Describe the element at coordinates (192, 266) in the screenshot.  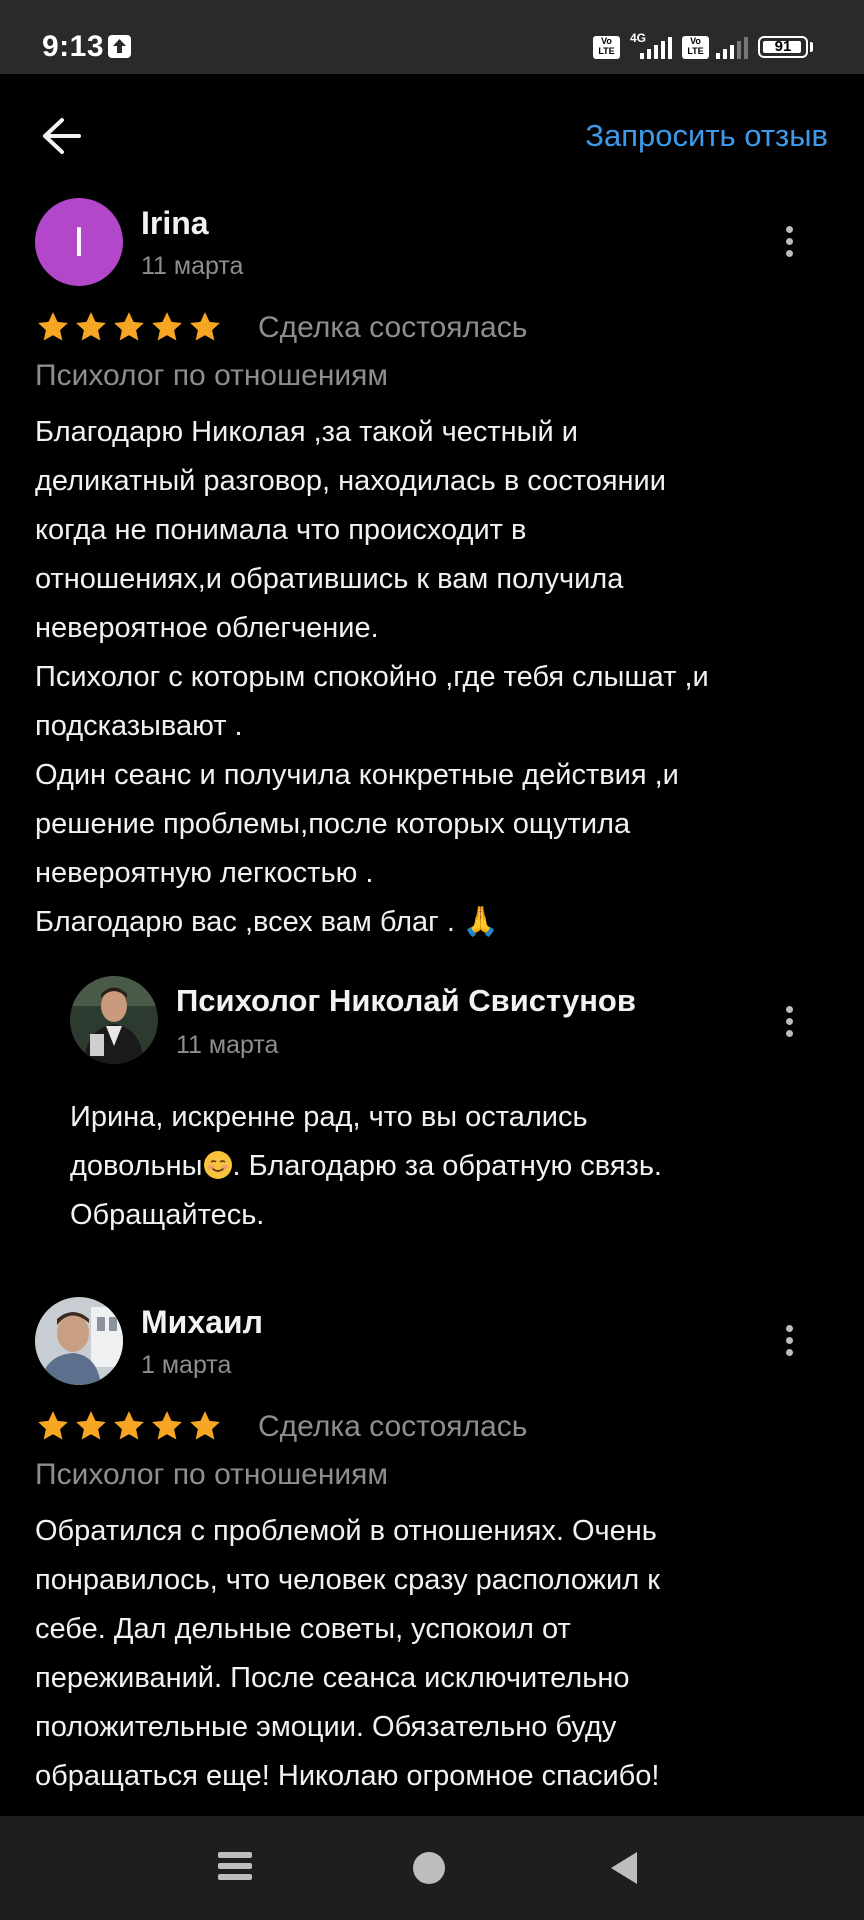
I see `review-date: 11 марта` at that location.